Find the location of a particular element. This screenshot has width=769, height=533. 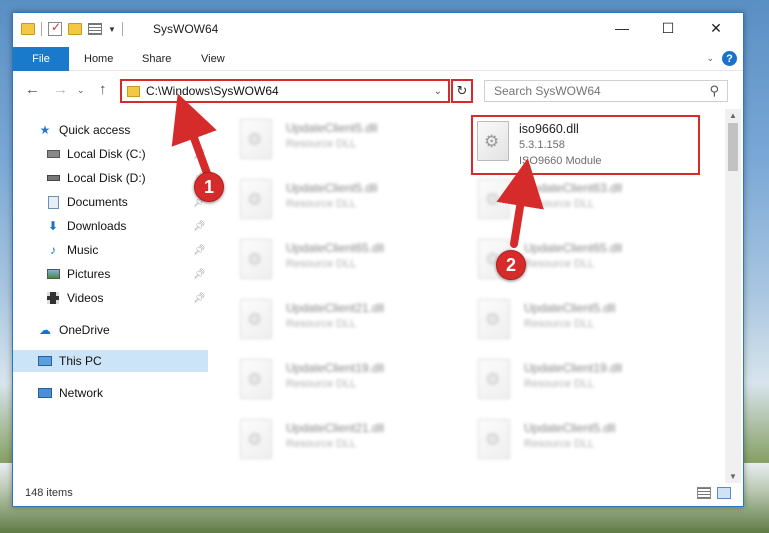

address-dropdown-icon: ⌄ is located at coordinates (438, 91).